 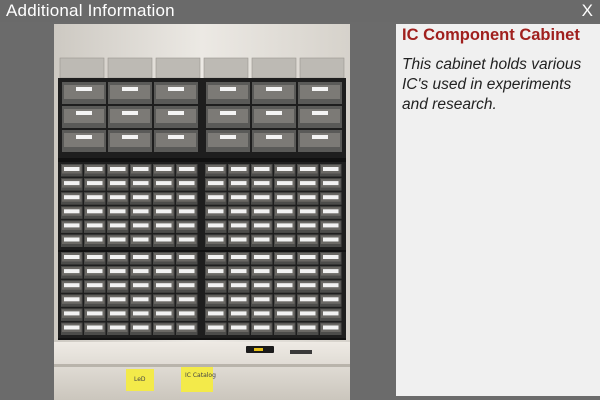 I want to click on titlebar: Additional Information X, so click(x=300, y=11).